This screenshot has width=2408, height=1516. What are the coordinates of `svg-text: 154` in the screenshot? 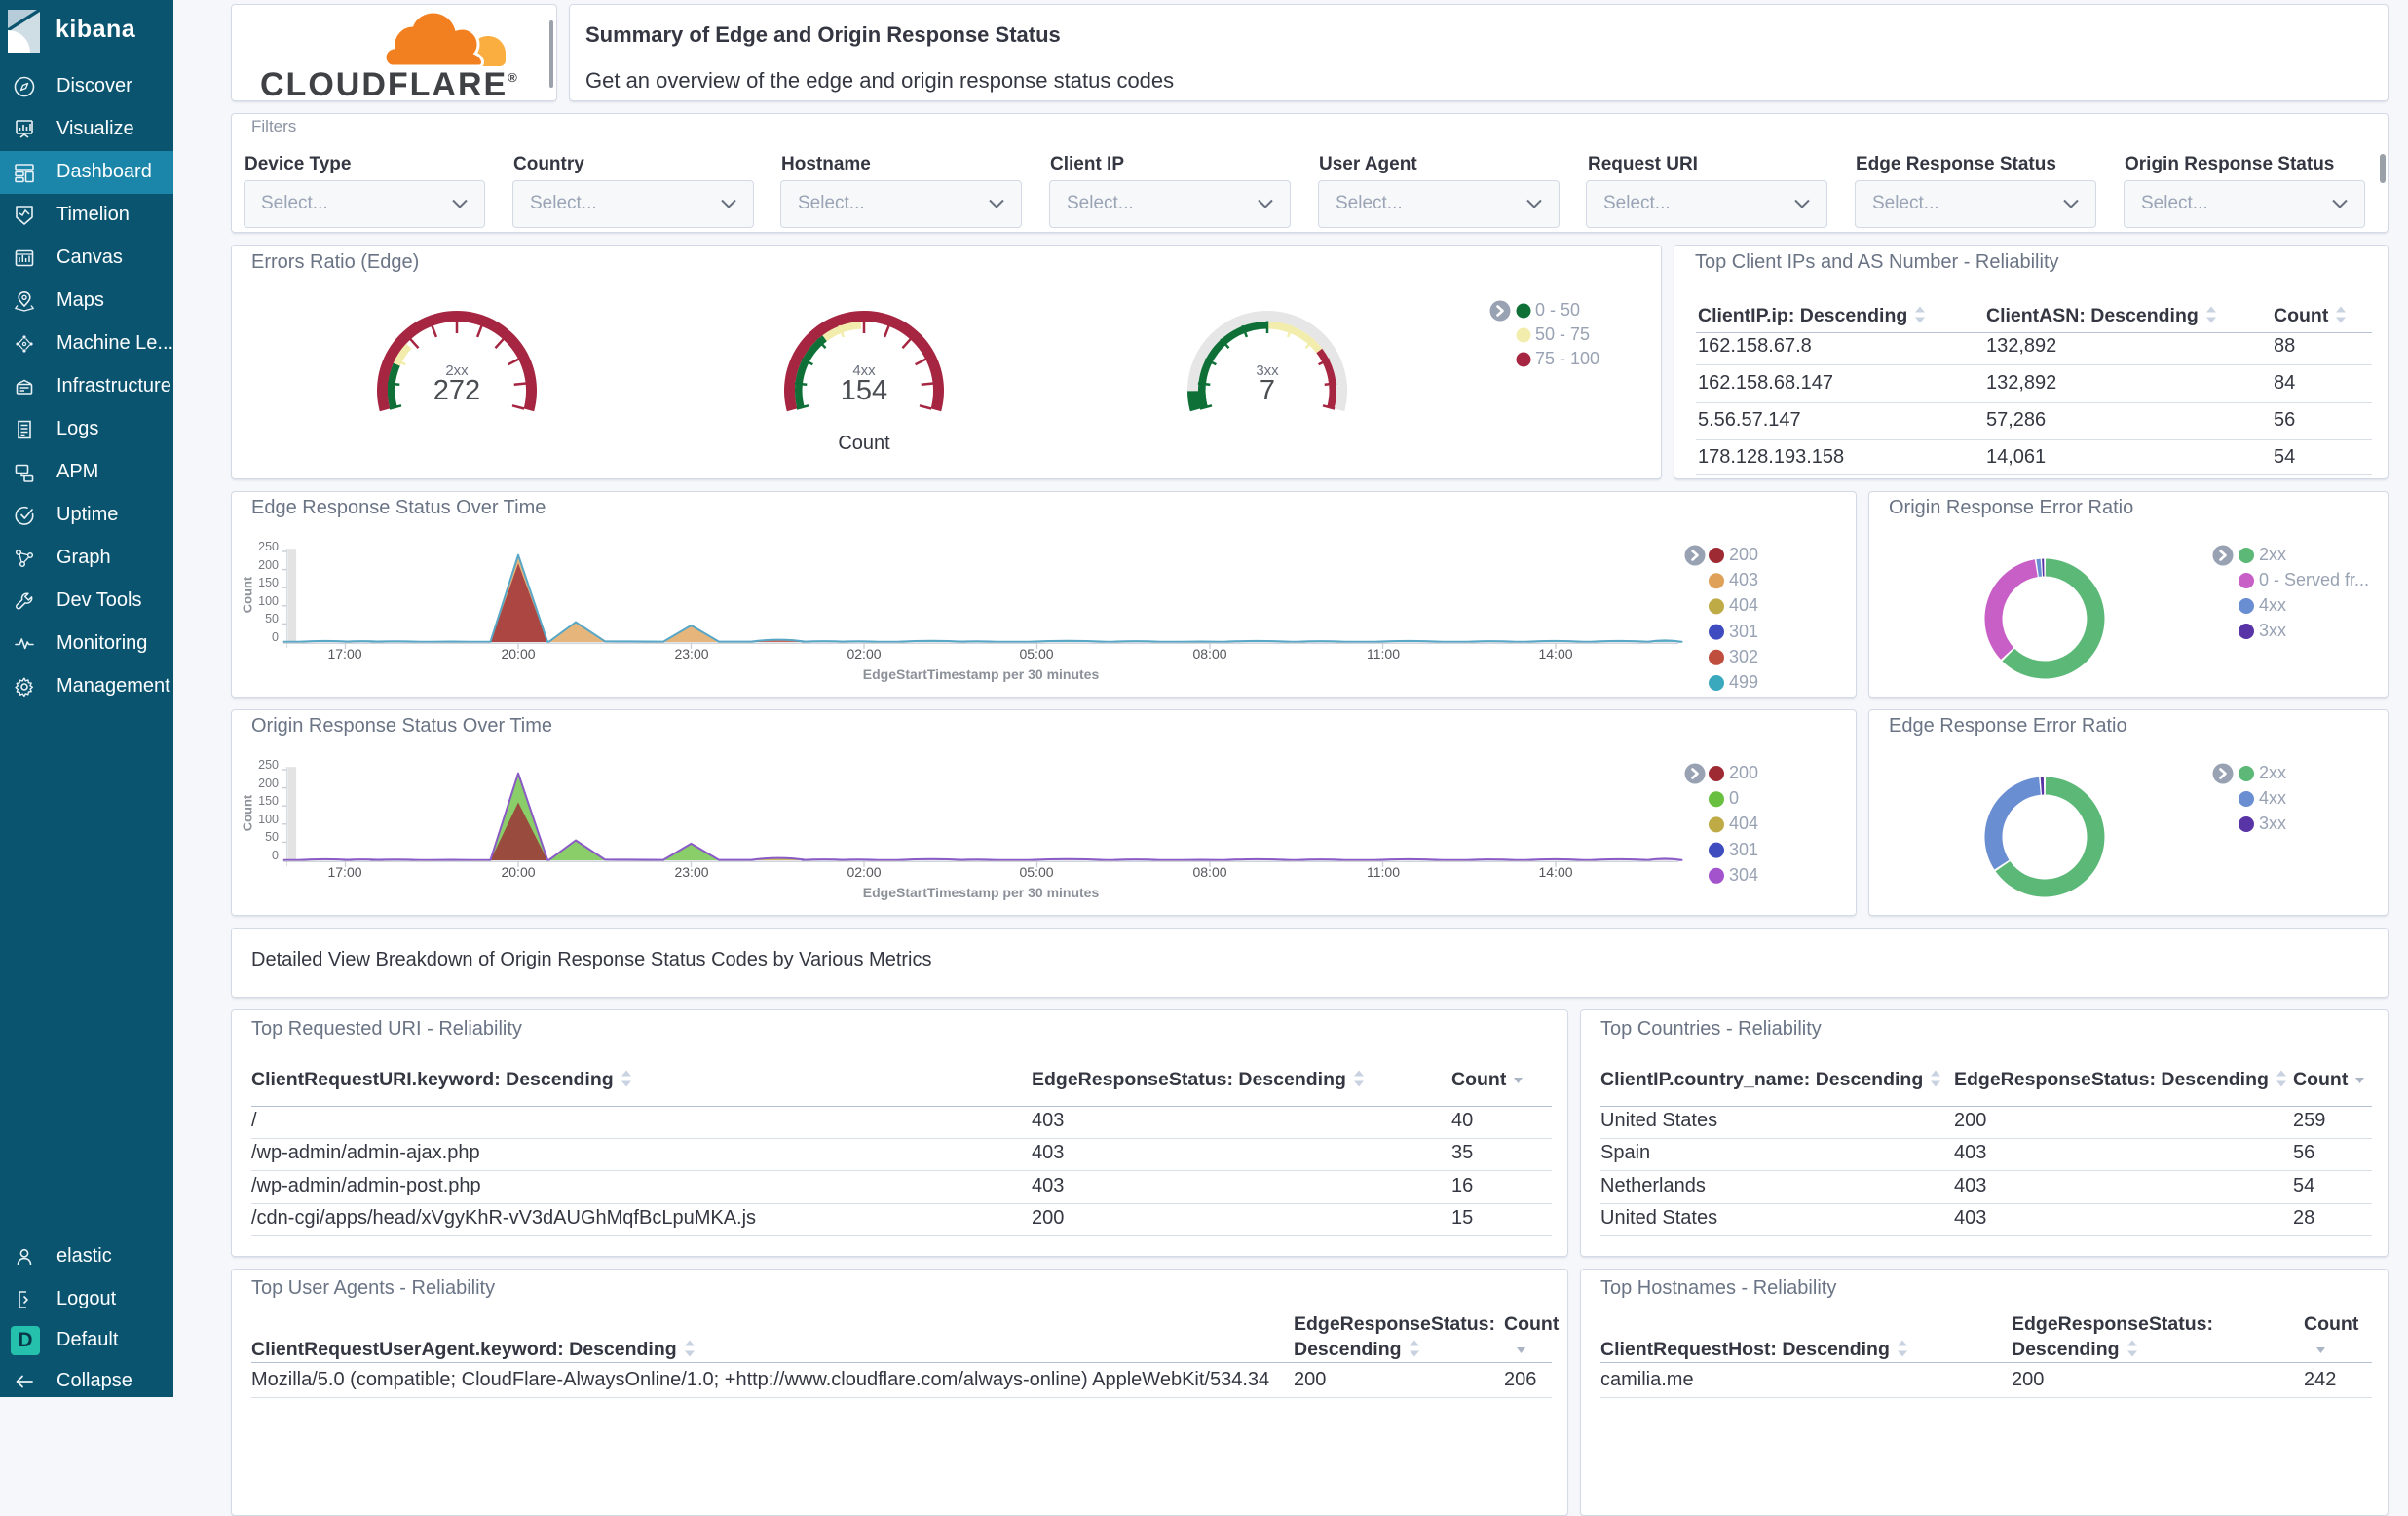 It's located at (864, 390).